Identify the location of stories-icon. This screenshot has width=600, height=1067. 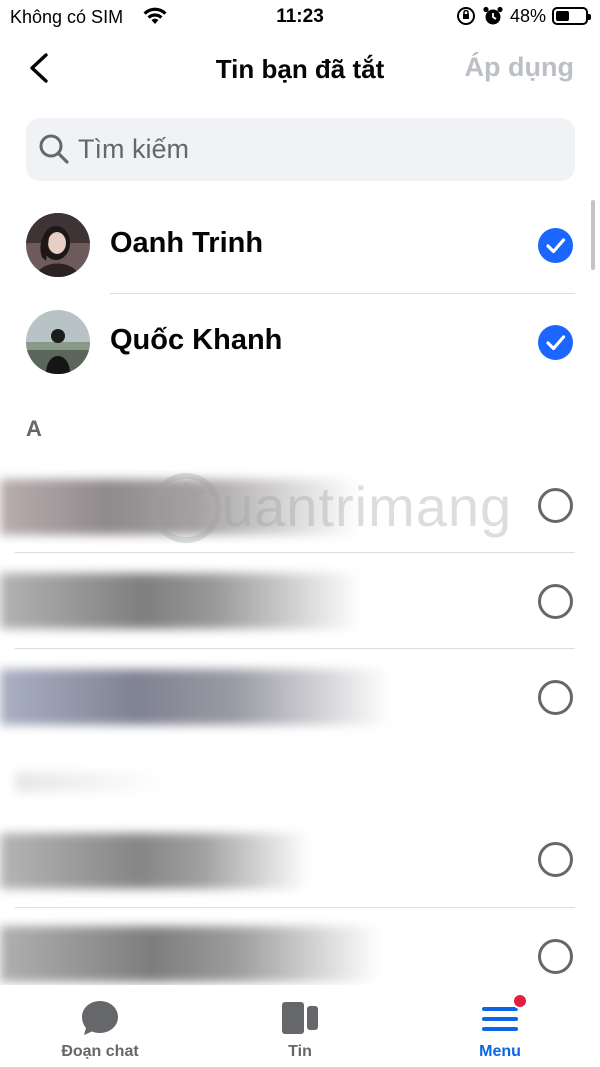
(300, 1018).